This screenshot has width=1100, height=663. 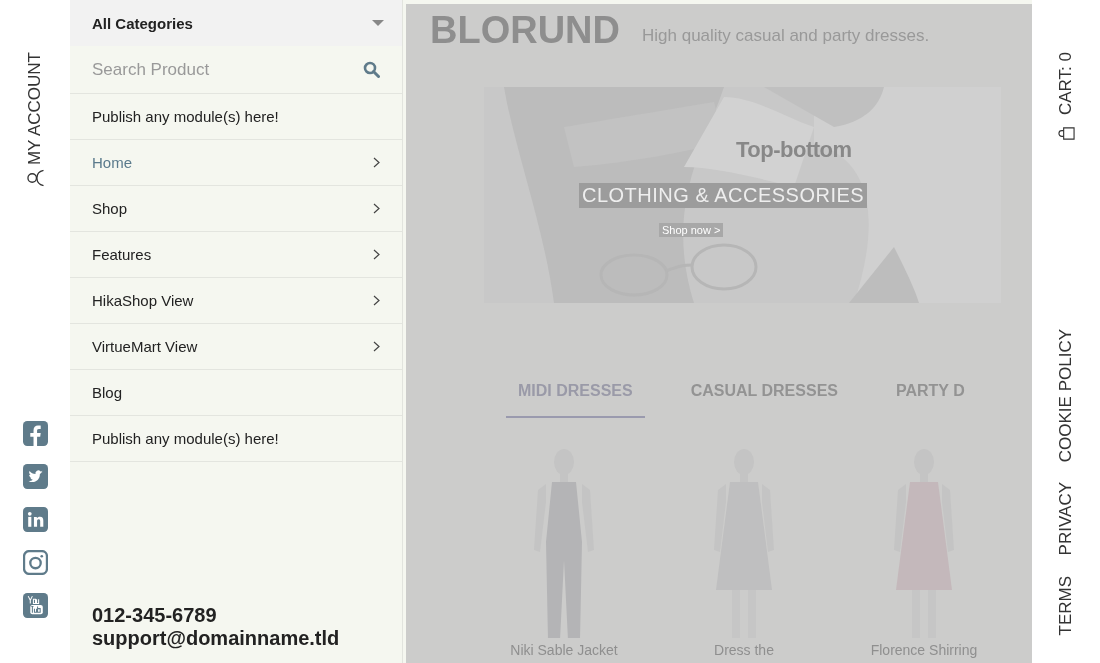 What do you see at coordinates (236, 347) in the screenshot?
I see `menu-item: VirtueMart View` at bounding box center [236, 347].